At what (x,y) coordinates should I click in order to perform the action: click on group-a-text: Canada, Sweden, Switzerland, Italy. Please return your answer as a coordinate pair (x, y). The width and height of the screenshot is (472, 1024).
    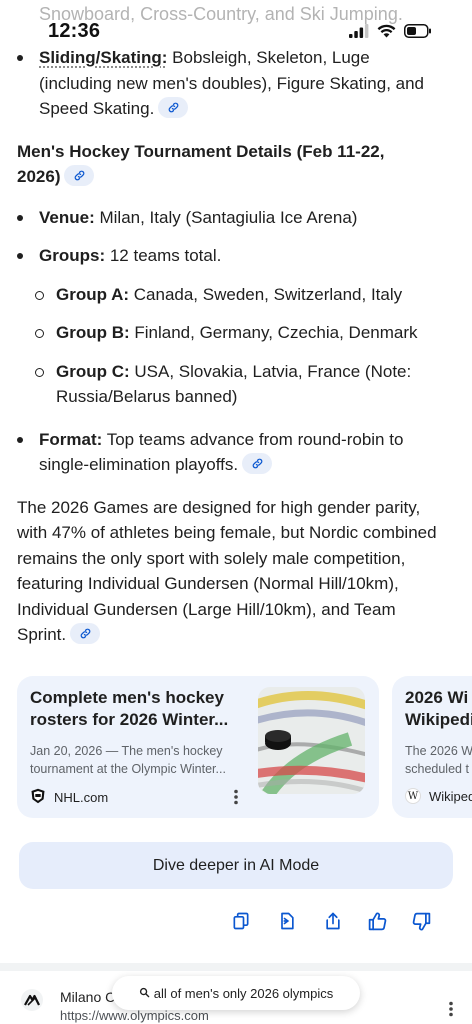
    Looking at the image, I should click on (266, 294).